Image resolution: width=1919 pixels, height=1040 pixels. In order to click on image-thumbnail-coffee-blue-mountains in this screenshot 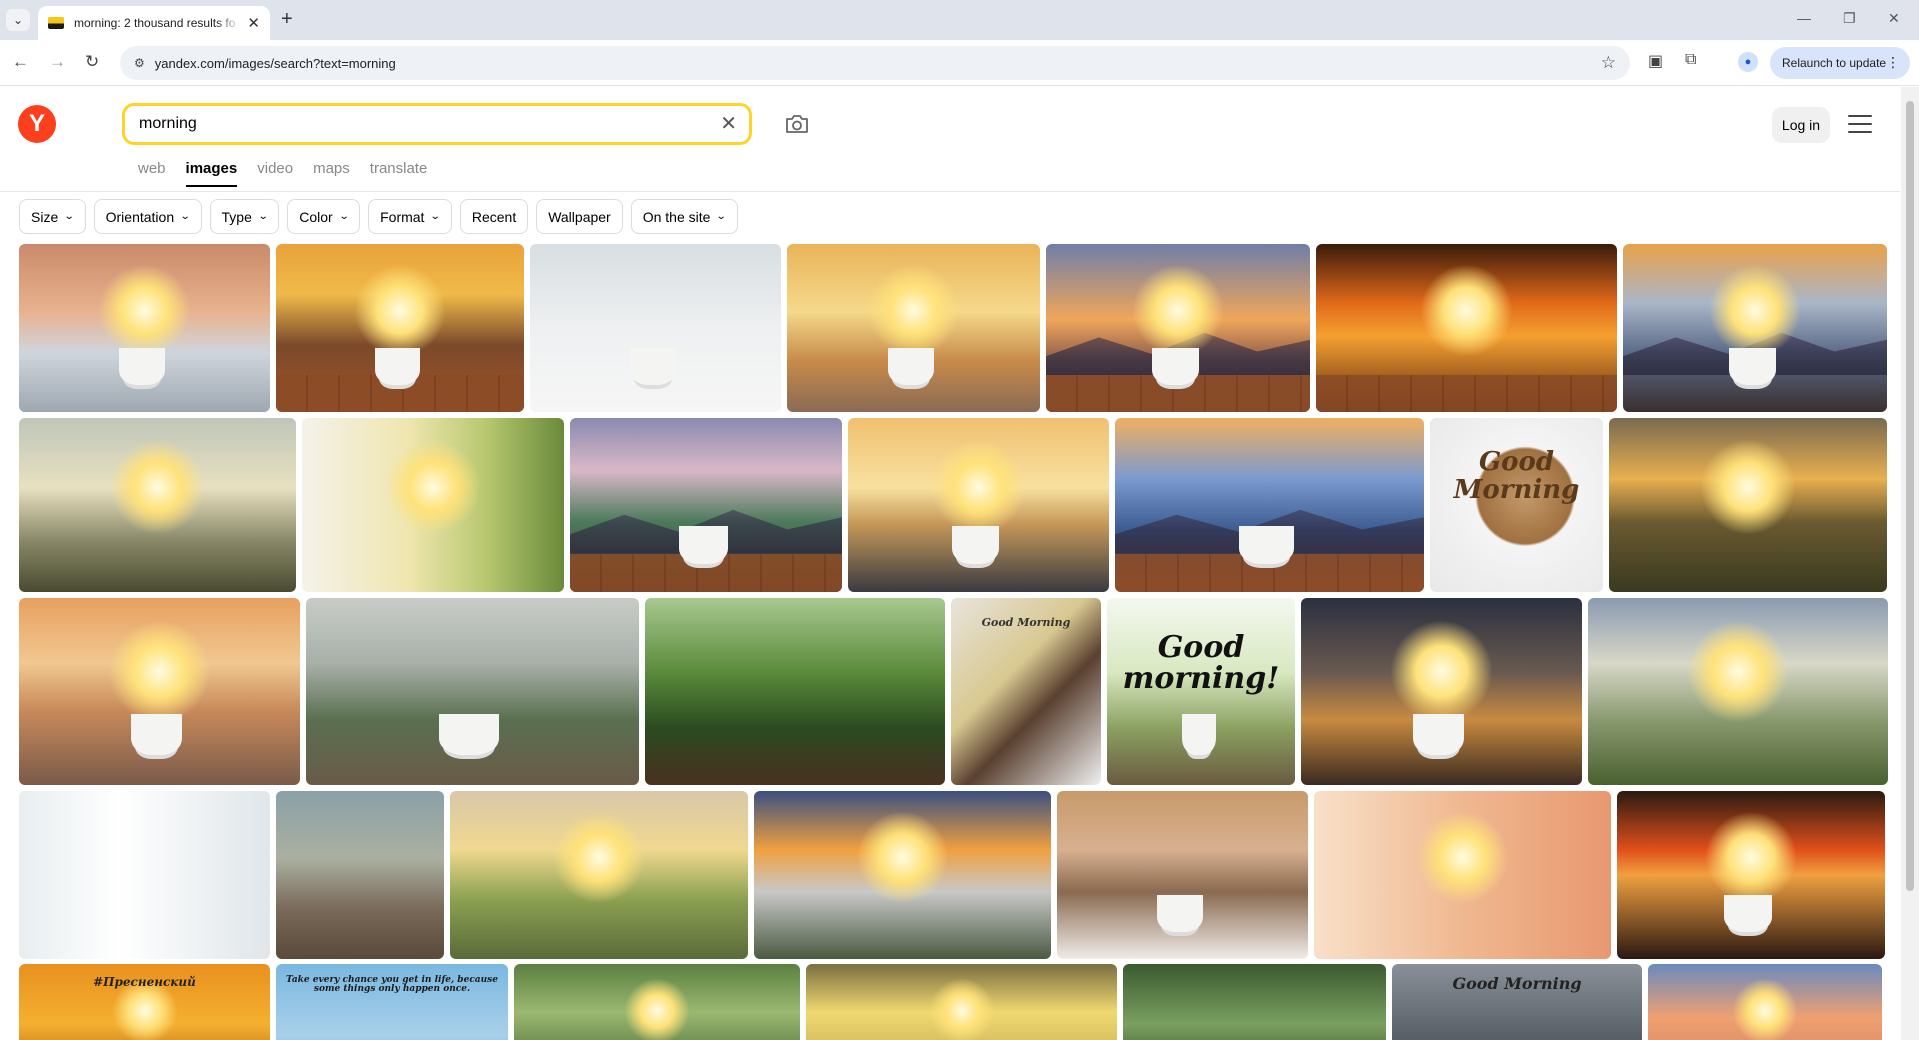, I will do `click(1269, 505)`.